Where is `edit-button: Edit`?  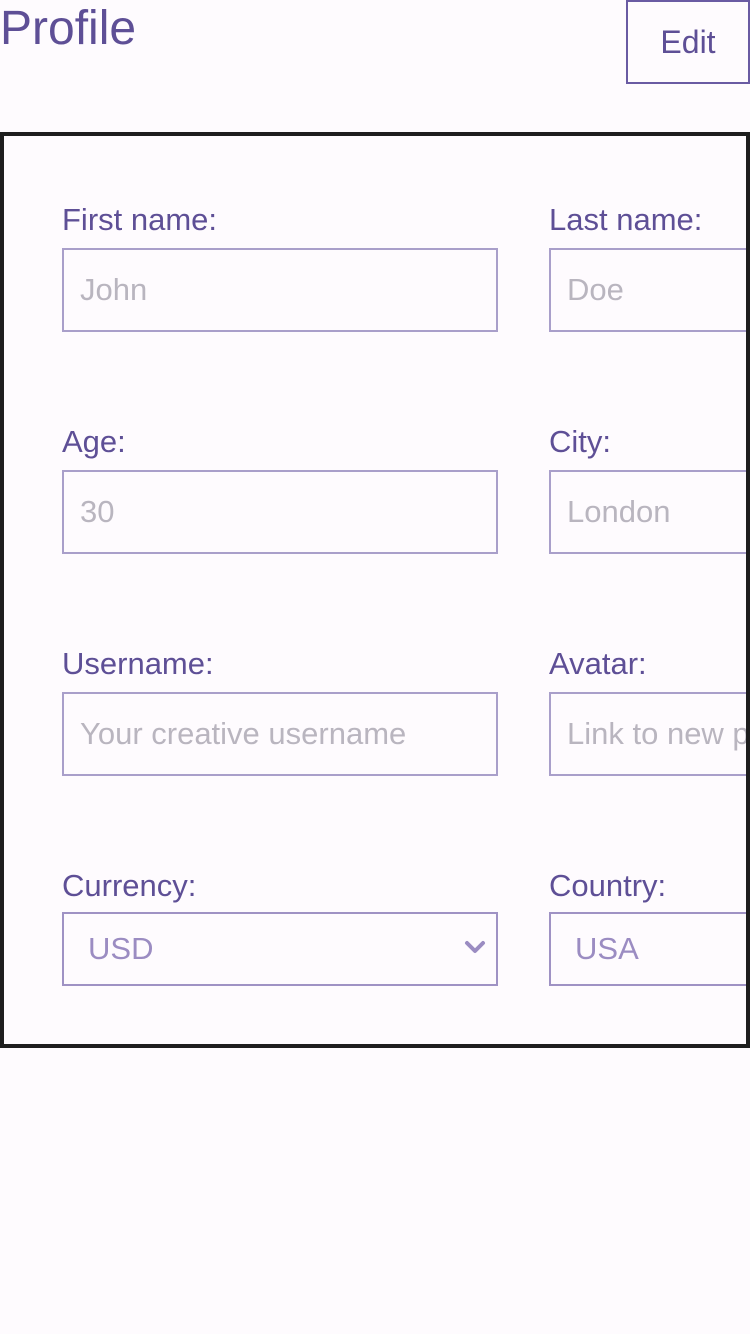 edit-button: Edit is located at coordinates (688, 42).